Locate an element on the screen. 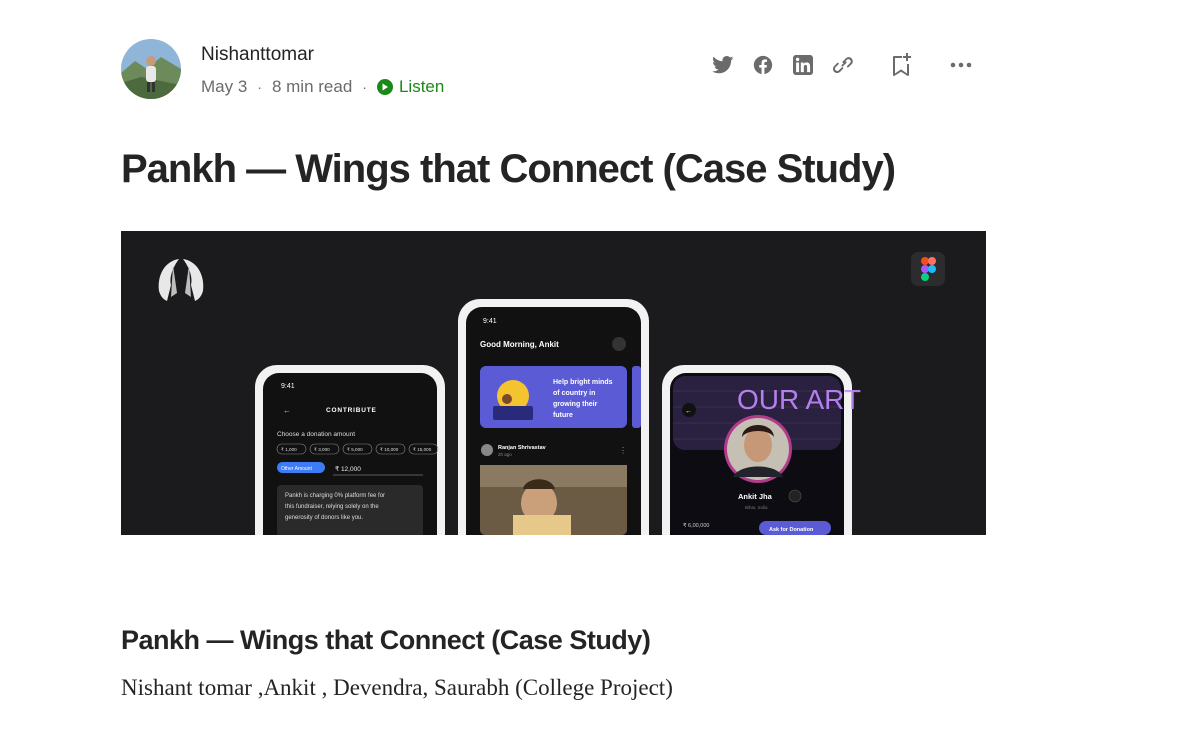 The image size is (1185, 734). author-name: Nishanttomar is located at coordinates (322, 54).